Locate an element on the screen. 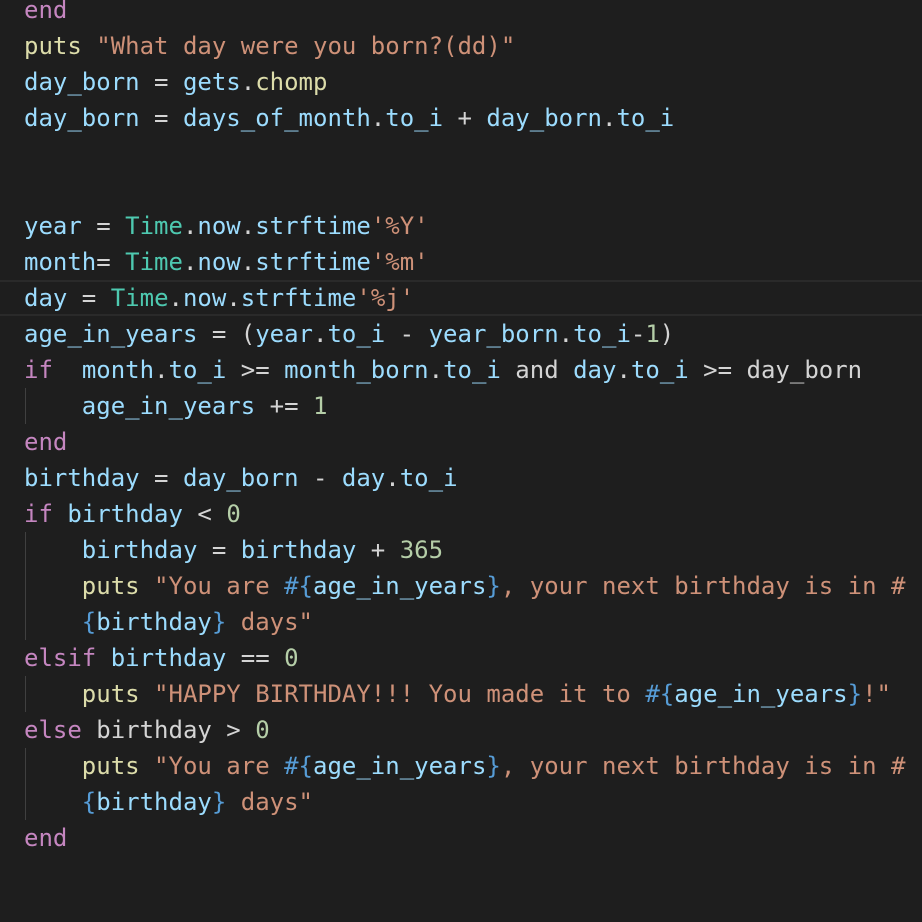  code-line: day_born = gets.chomp is located at coordinates (461, 82).